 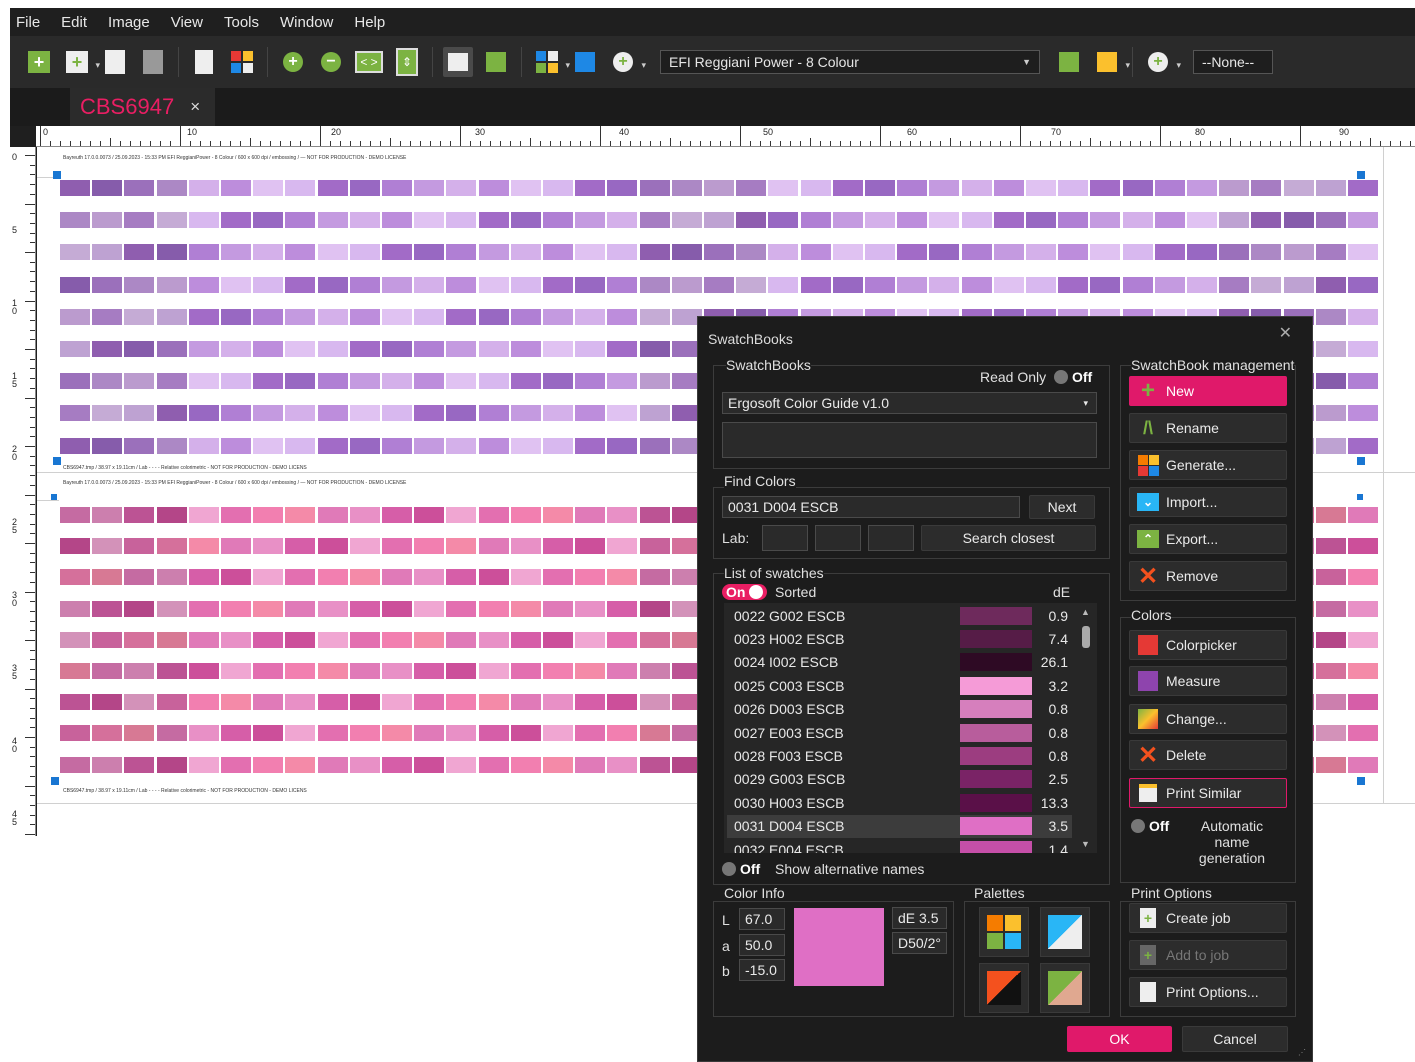 What do you see at coordinates (1208, 755) in the screenshot?
I see `delete-button: ✕ Delete` at bounding box center [1208, 755].